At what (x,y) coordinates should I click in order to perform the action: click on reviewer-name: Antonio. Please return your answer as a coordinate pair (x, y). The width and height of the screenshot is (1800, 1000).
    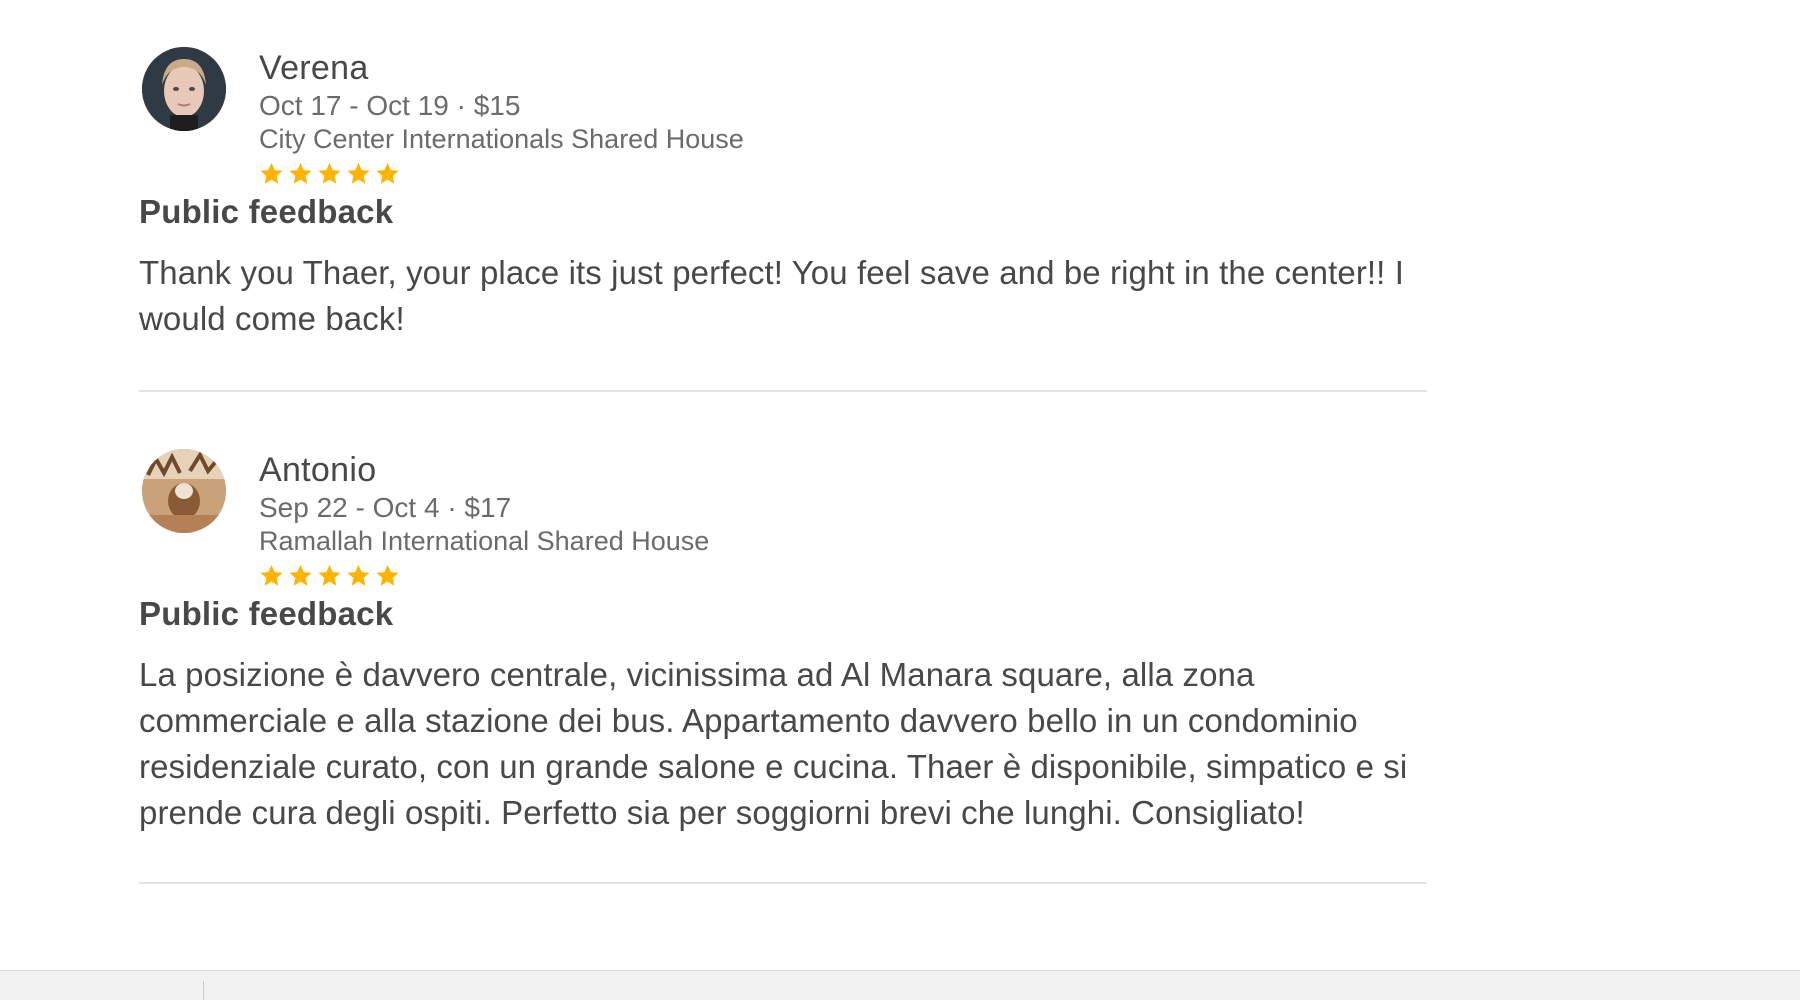
    Looking at the image, I should click on (484, 470).